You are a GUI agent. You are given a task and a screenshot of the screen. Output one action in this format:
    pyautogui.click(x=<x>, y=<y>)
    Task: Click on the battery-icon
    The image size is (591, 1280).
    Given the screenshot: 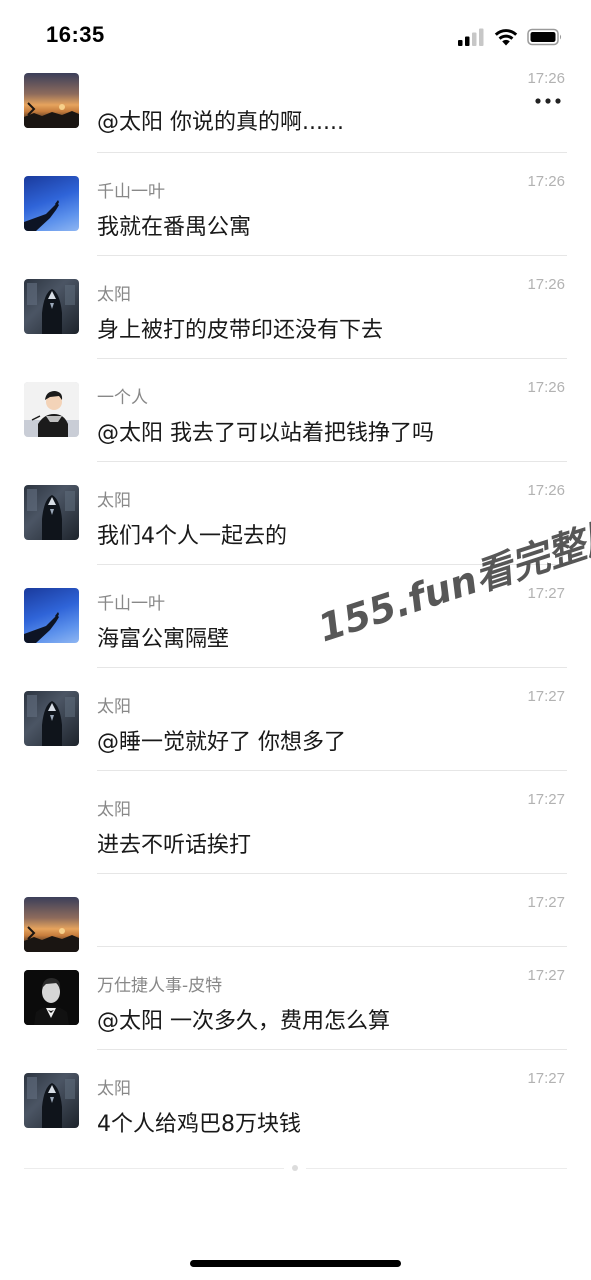 What is the action you would take?
    pyautogui.click(x=544, y=37)
    